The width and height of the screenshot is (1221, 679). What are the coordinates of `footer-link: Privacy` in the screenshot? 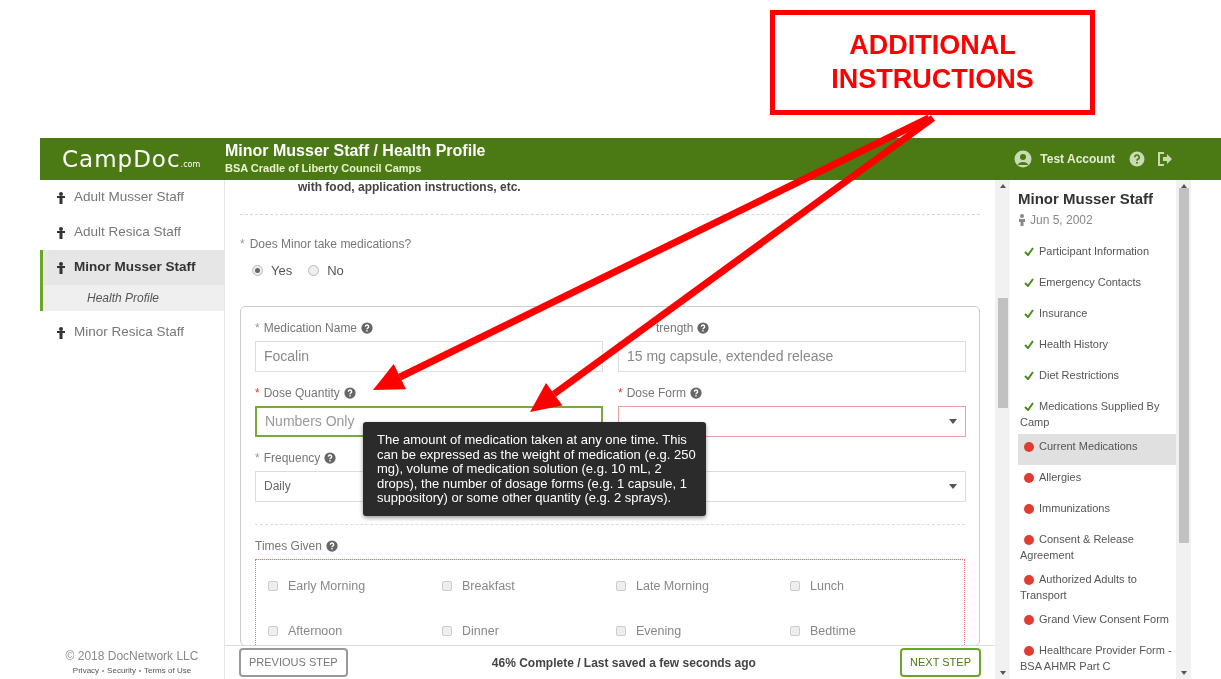 It's located at (86, 671).